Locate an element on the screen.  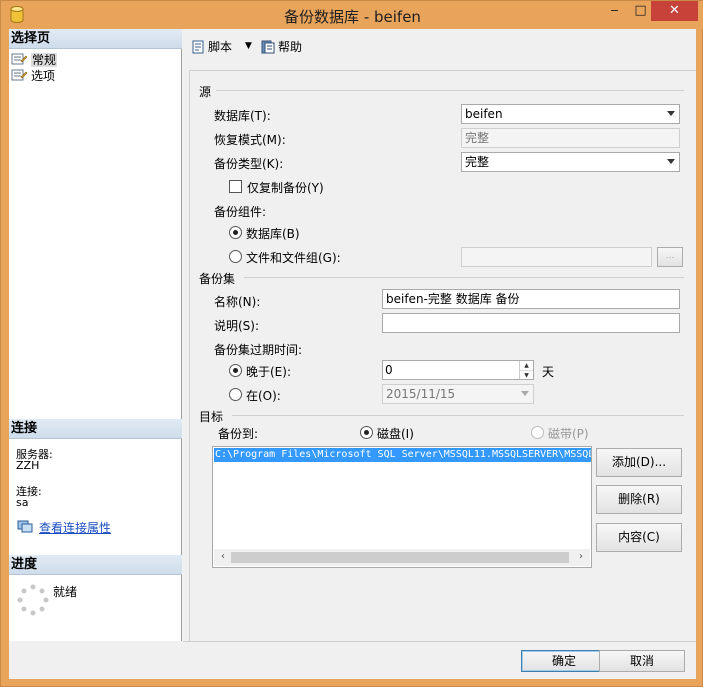
expire-after-label: 晚于(E): is located at coordinates (268, 372).